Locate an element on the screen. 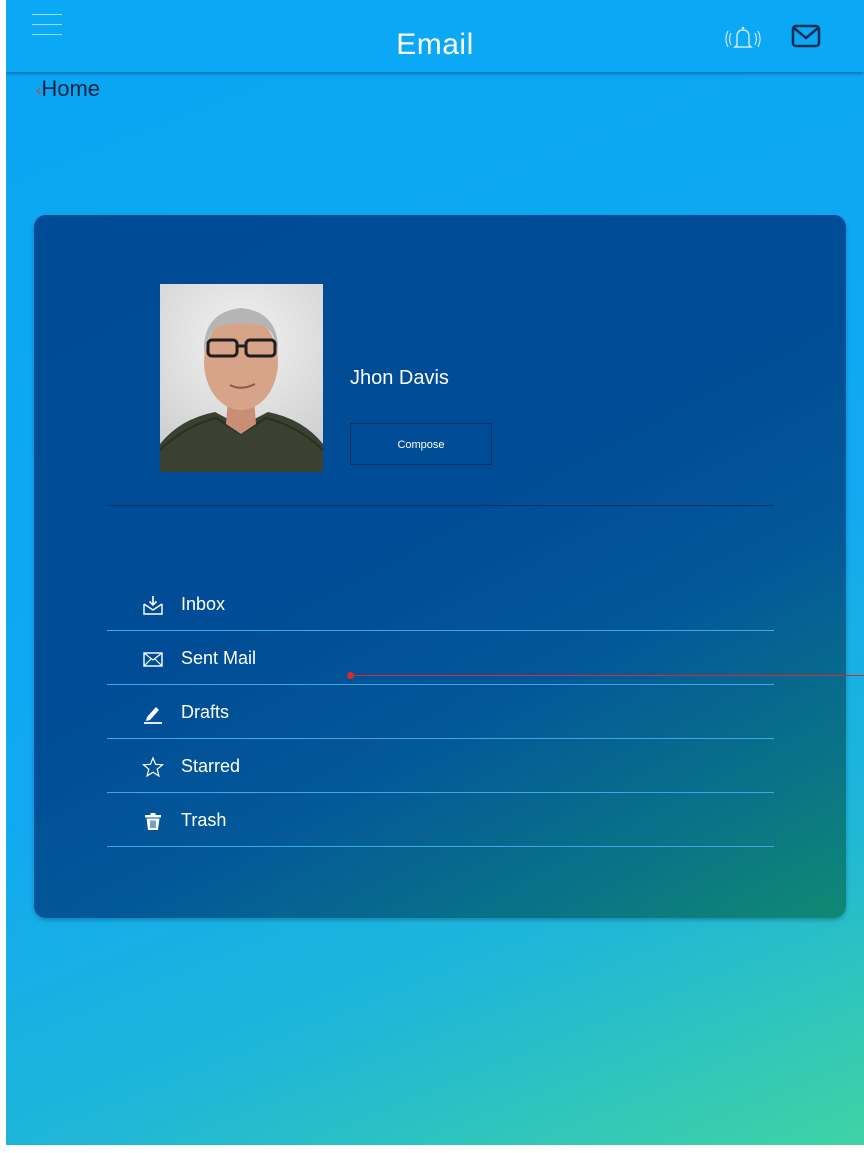 The height and width of the screenshot is (1153, 864). annotation-arrow-head is located at coordinates (350, 675).